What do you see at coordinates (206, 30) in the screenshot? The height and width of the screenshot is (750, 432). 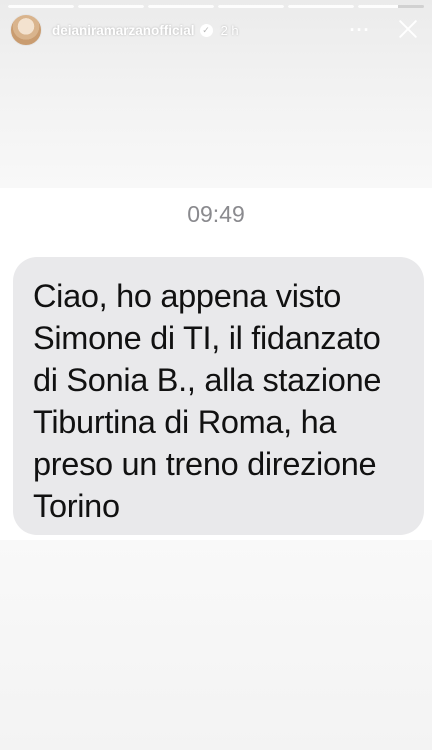 I see `verified-badge-icon: ✓` at bounding box center [206, 30].